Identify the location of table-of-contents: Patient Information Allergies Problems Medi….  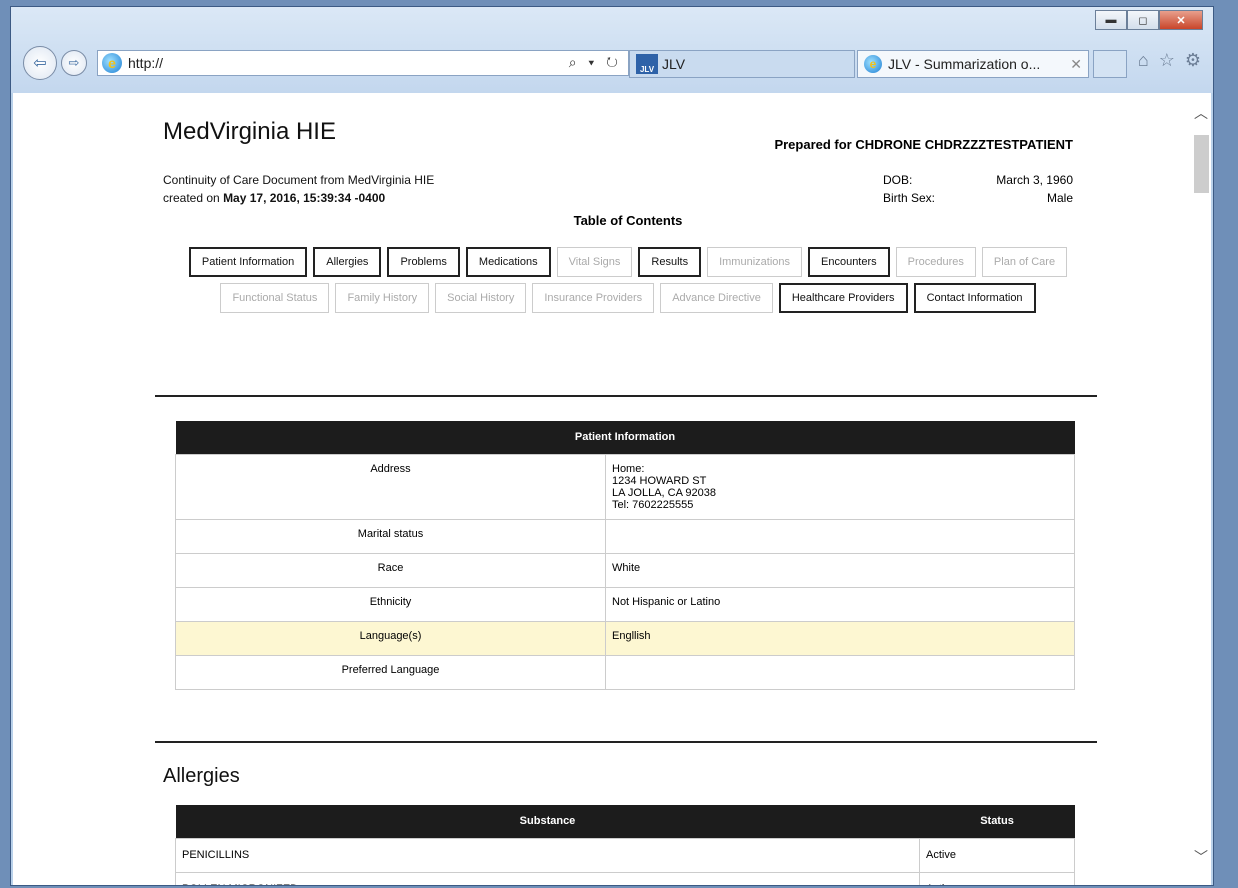
(628, 280).